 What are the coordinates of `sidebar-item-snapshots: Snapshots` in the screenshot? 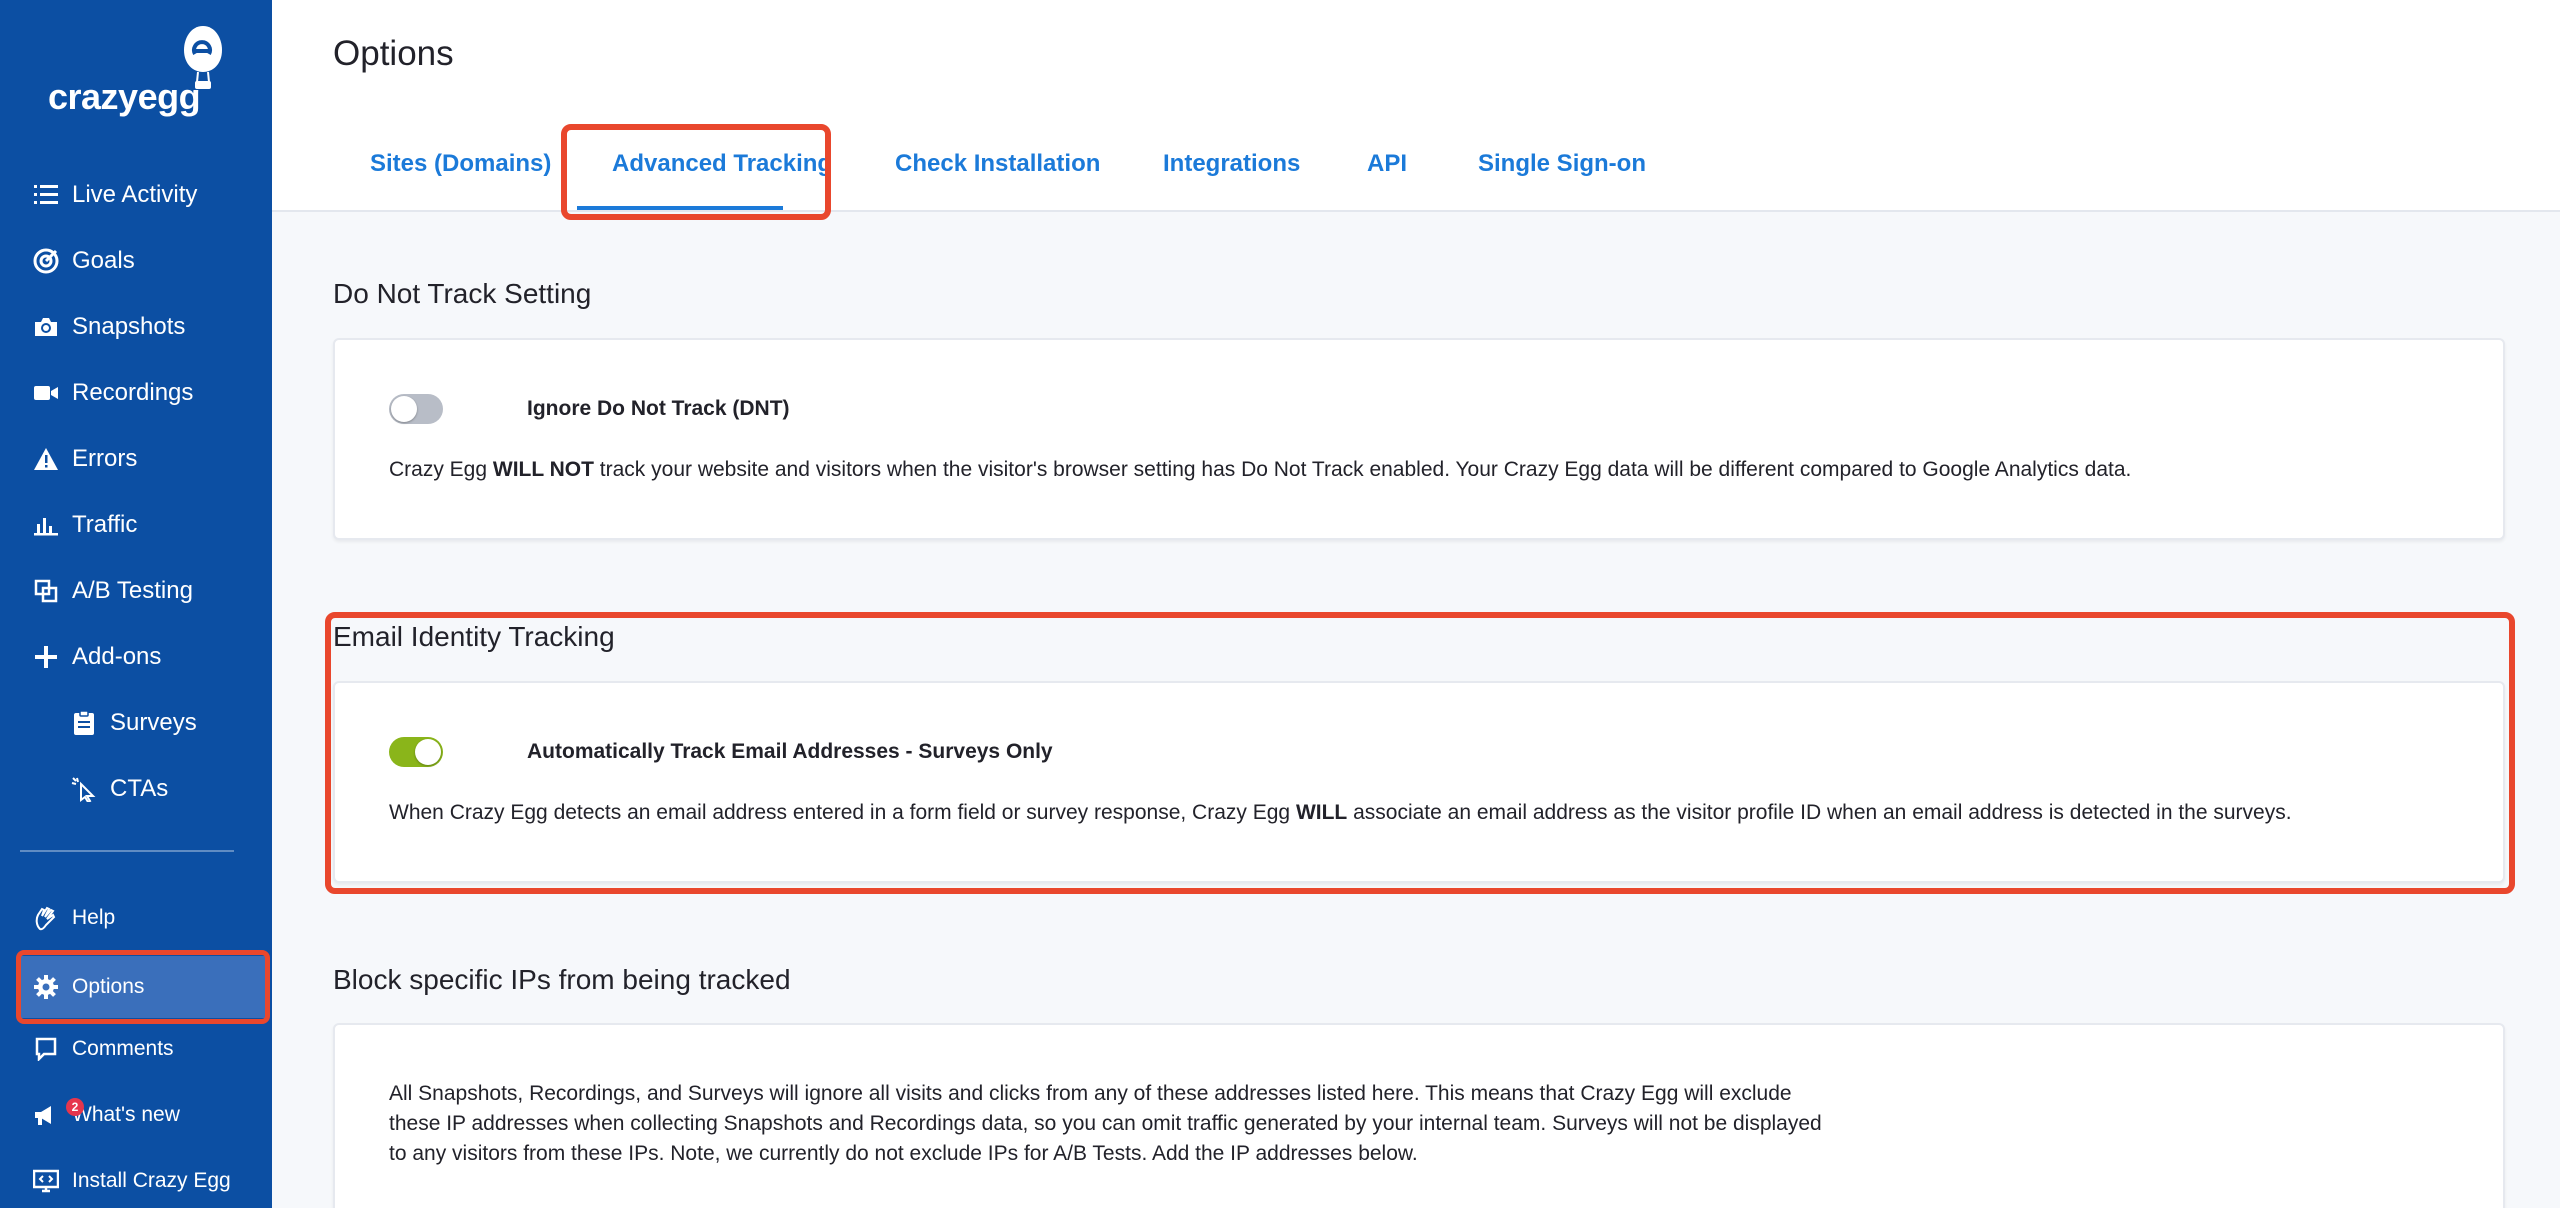 It's located at (144, 327).